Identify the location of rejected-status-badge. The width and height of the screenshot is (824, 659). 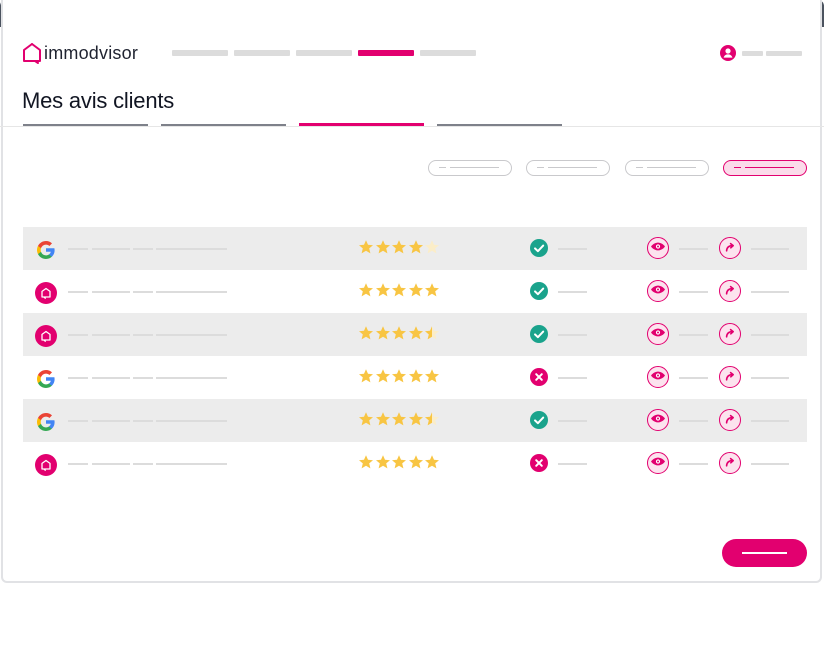
(539, 377).